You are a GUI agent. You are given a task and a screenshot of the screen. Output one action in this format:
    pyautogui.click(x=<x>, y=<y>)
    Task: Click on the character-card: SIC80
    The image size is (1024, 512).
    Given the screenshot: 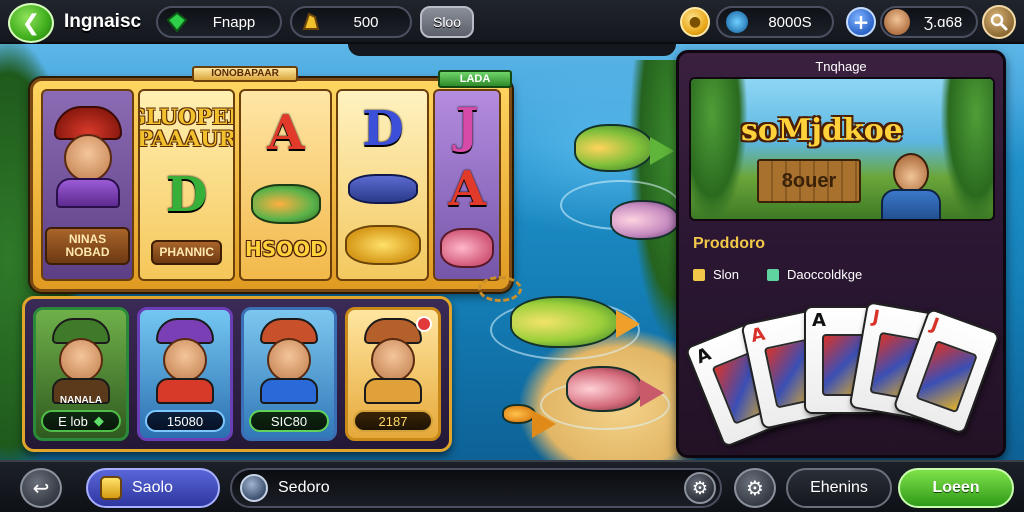 What is the action you would take?
    pyautogui.click(x=289, y=374)
    